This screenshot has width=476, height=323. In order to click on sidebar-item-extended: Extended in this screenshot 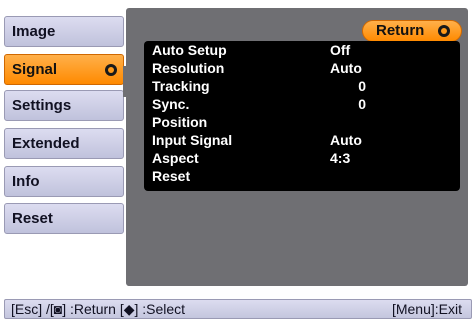, I will do `click(64, 143)`.